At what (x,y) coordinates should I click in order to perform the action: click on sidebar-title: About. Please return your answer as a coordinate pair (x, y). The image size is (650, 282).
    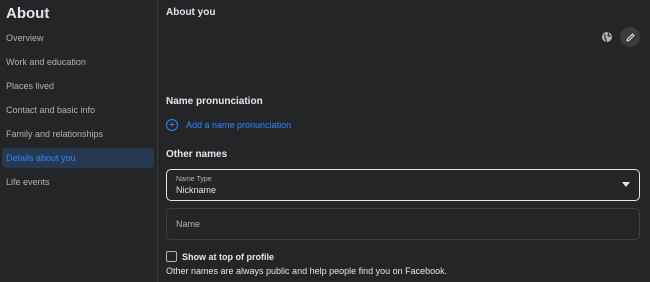
    Looking at the image, I should click on (28, 13).